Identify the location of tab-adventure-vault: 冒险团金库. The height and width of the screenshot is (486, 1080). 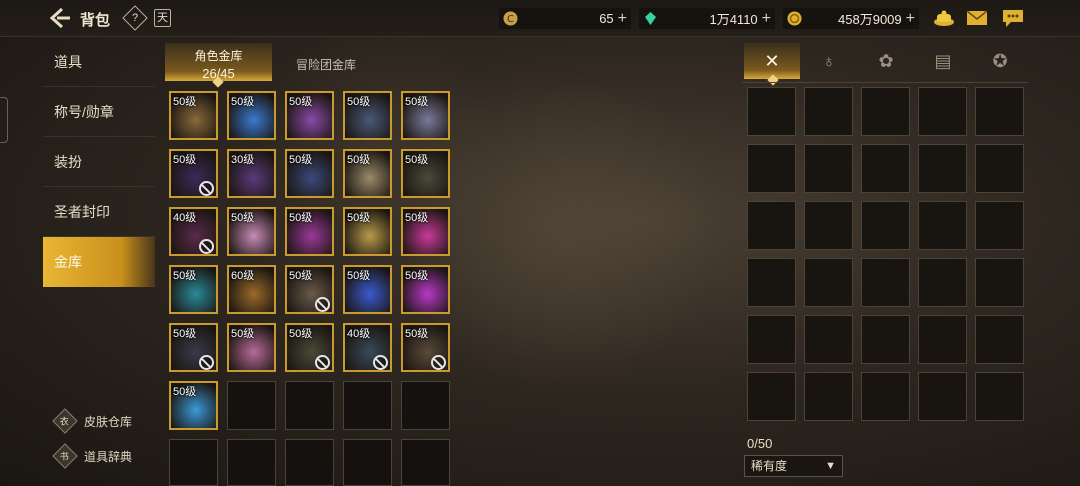
(326, 64).